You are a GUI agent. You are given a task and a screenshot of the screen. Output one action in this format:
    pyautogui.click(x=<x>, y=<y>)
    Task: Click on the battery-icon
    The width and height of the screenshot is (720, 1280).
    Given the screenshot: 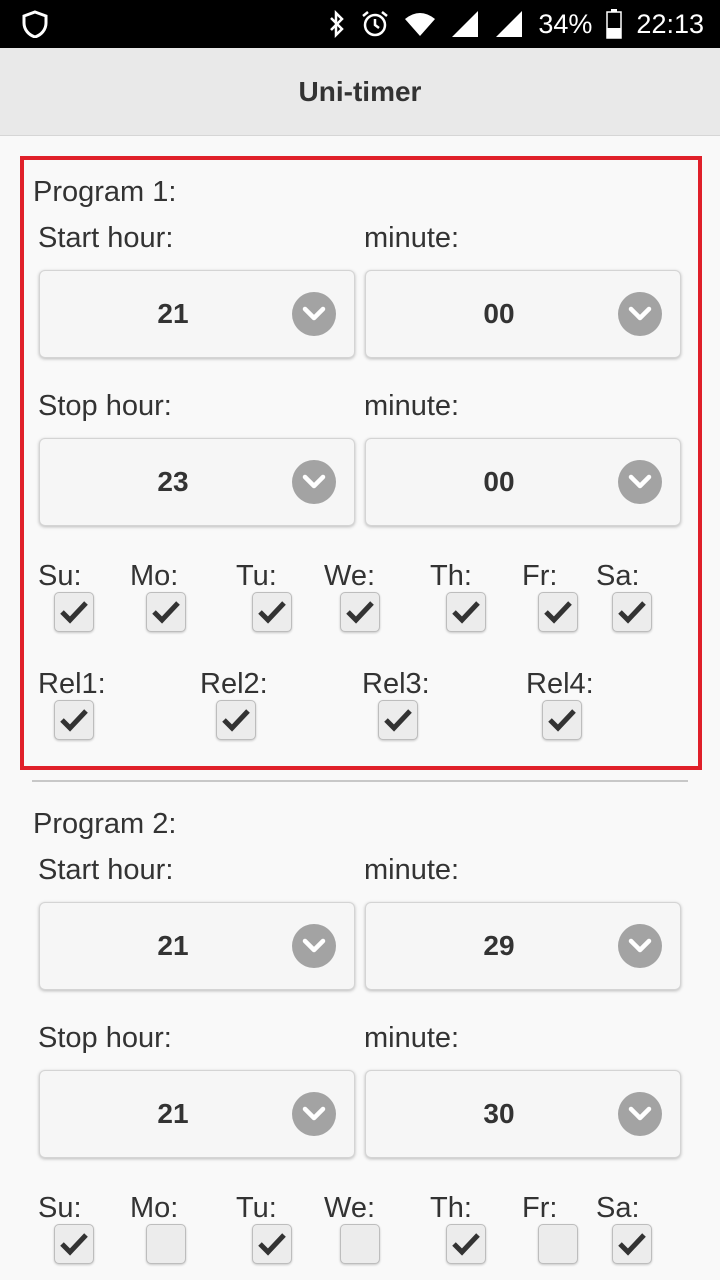 What is the action you would take?
    pyautogui.click(x=614, y=24)
    